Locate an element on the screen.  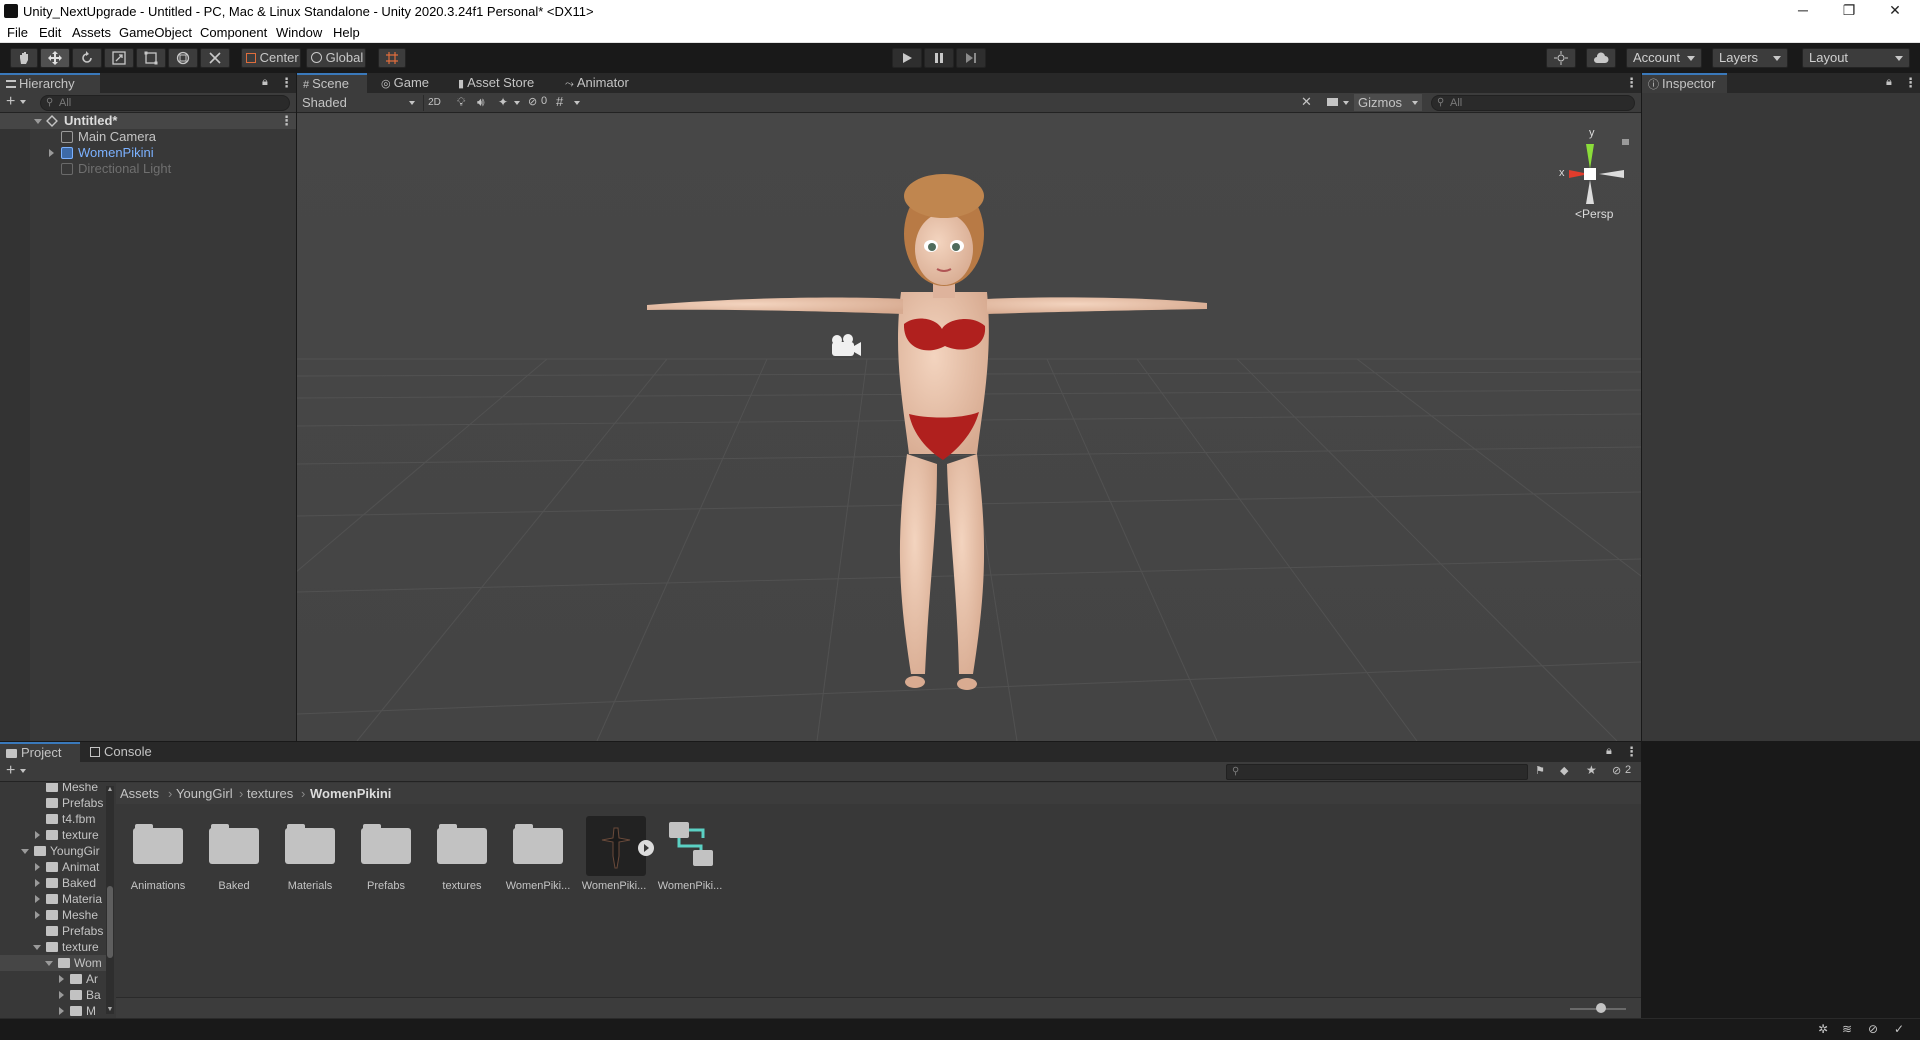
breadcrumb-item: WomenPikini is located at coordinates (350, 793).